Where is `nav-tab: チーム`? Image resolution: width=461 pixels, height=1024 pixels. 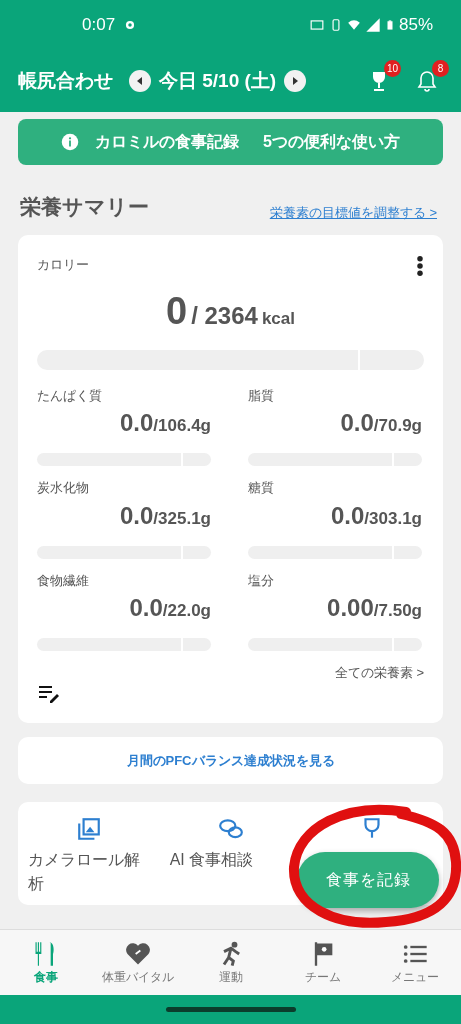
nav-tab: チーム is located at coordinates (322, 962).